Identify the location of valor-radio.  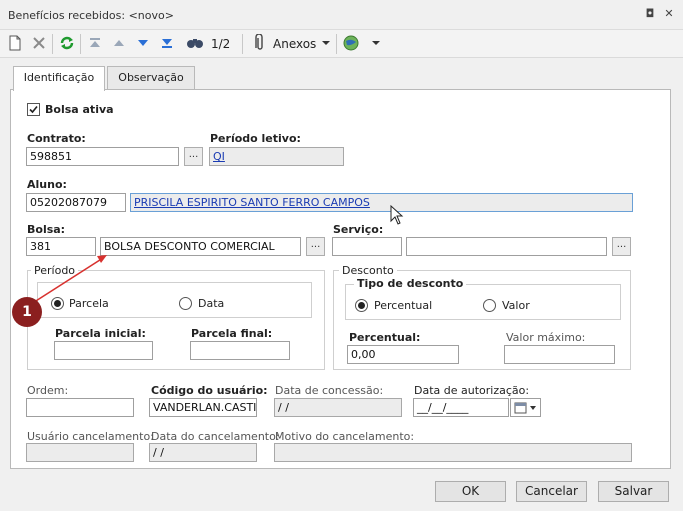
(489, 305).